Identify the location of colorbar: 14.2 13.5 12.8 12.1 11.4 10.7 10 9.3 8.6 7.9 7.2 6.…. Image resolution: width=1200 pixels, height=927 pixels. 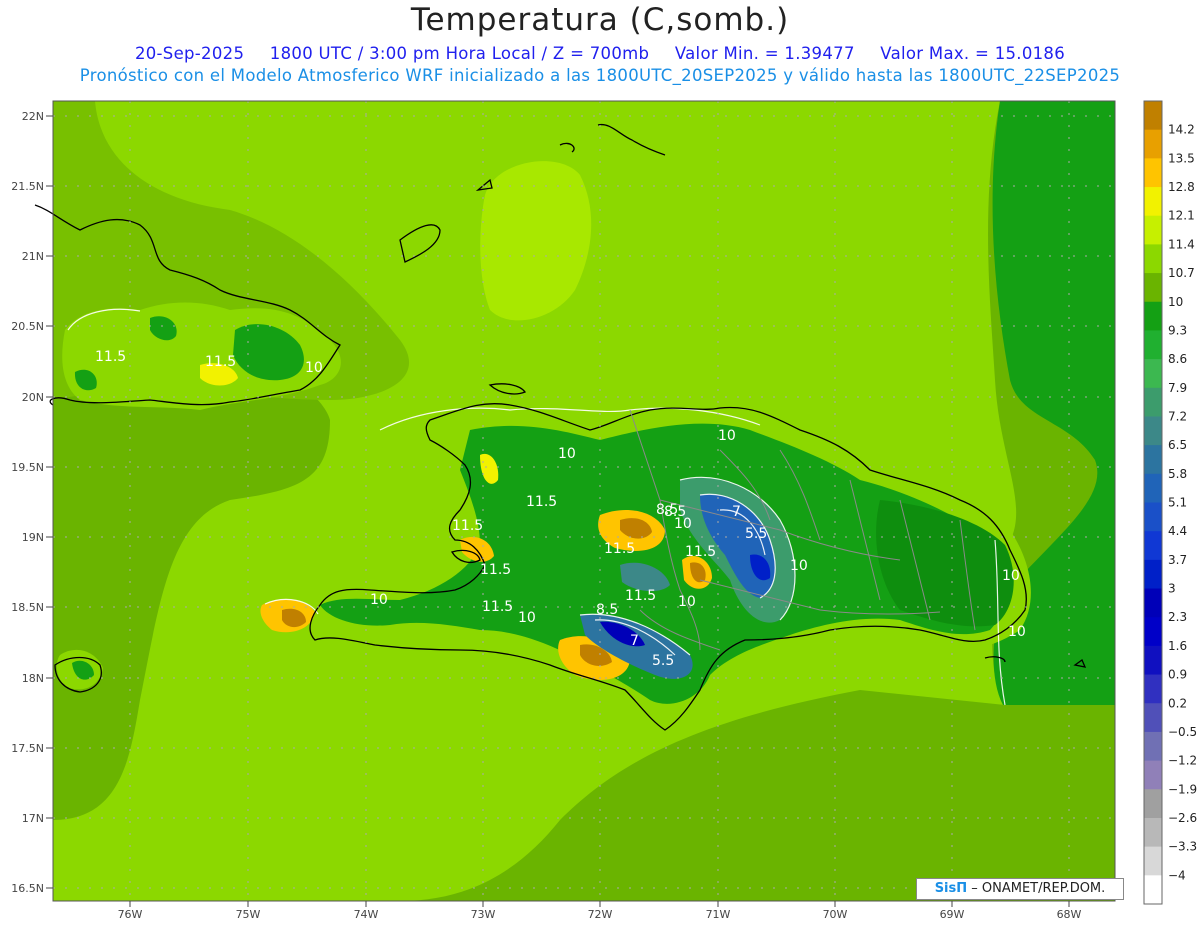
(1170, 502).